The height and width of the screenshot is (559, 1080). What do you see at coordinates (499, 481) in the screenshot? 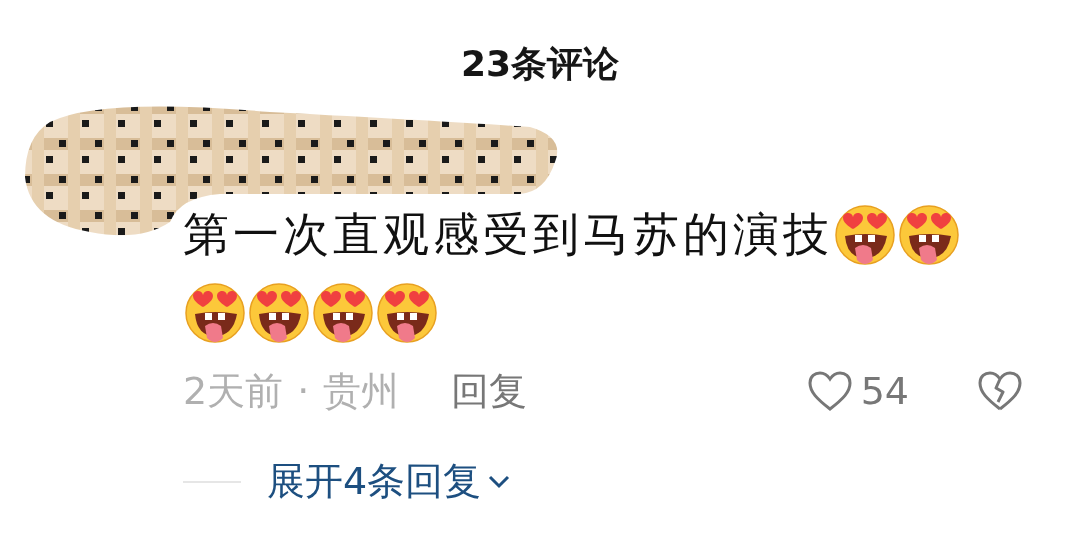
I see `chevron-down-icon` at bounding box center [499, 481].